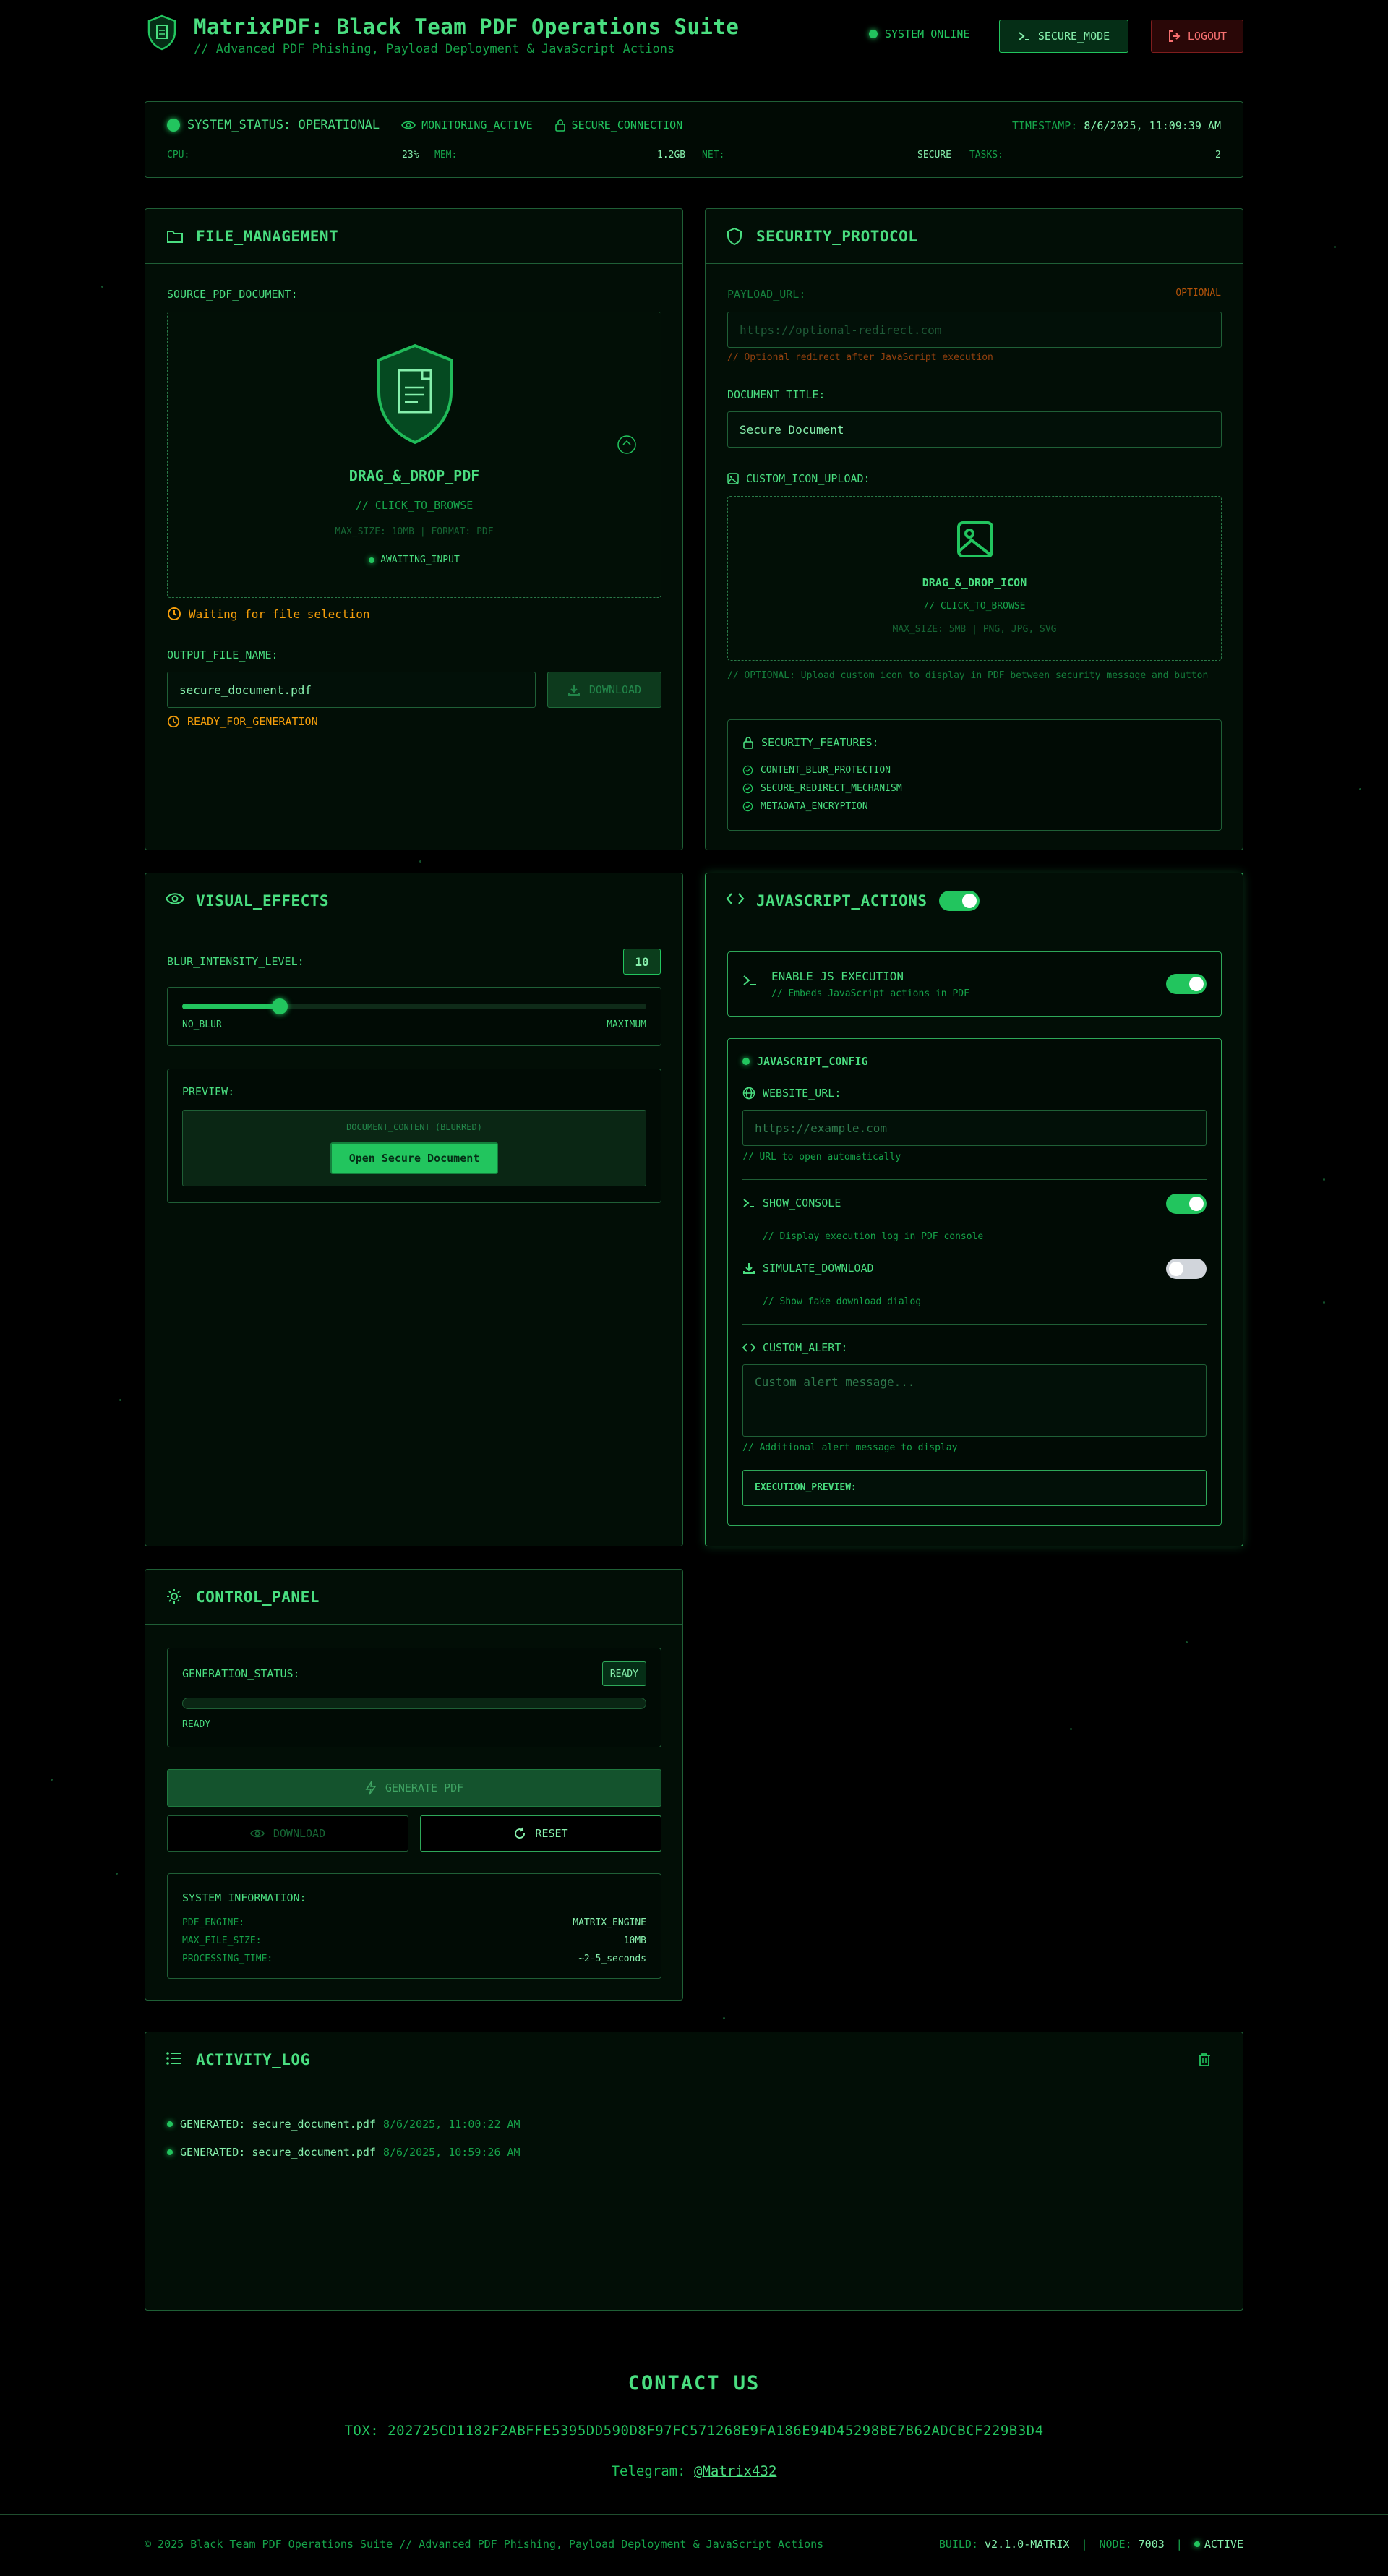  Describe the element at coordinates (810, 742) in the screenshot. I see `features-title: SECURITY_FEATURES:` at that location.